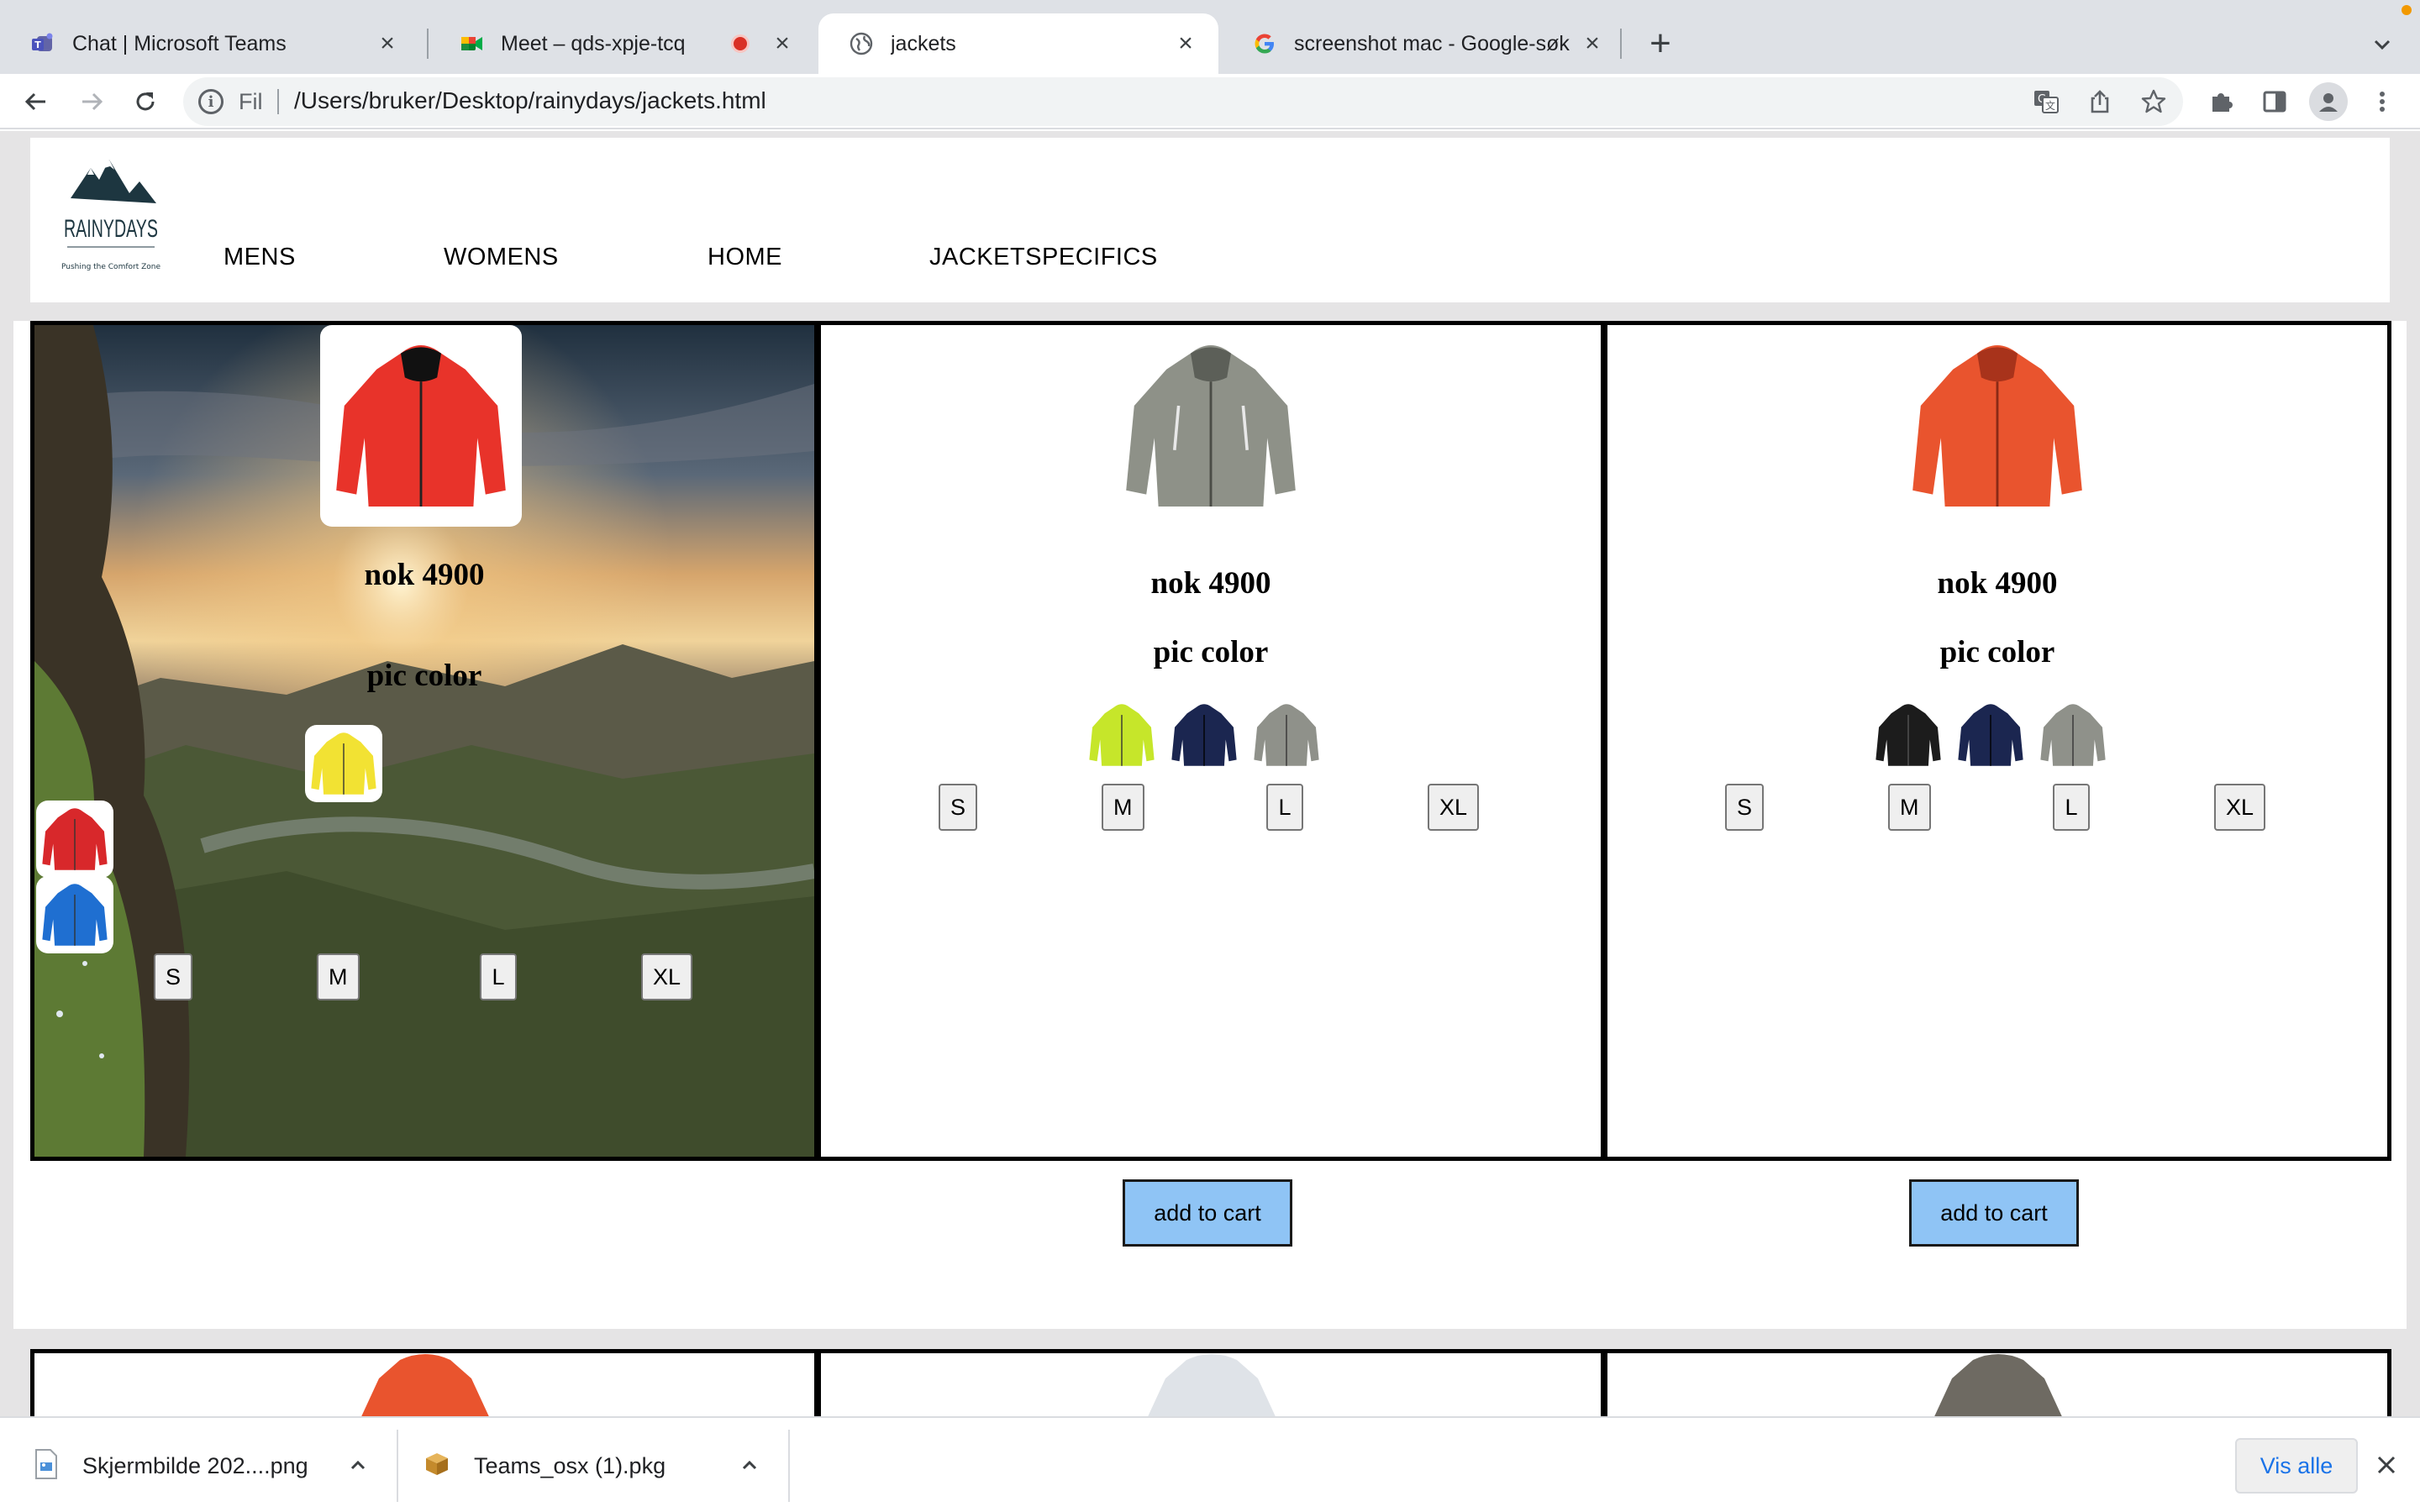 The width and height of the screenshot is (2420, 1512). I want to click on profile-avatar-icon, so click(2329, 101).